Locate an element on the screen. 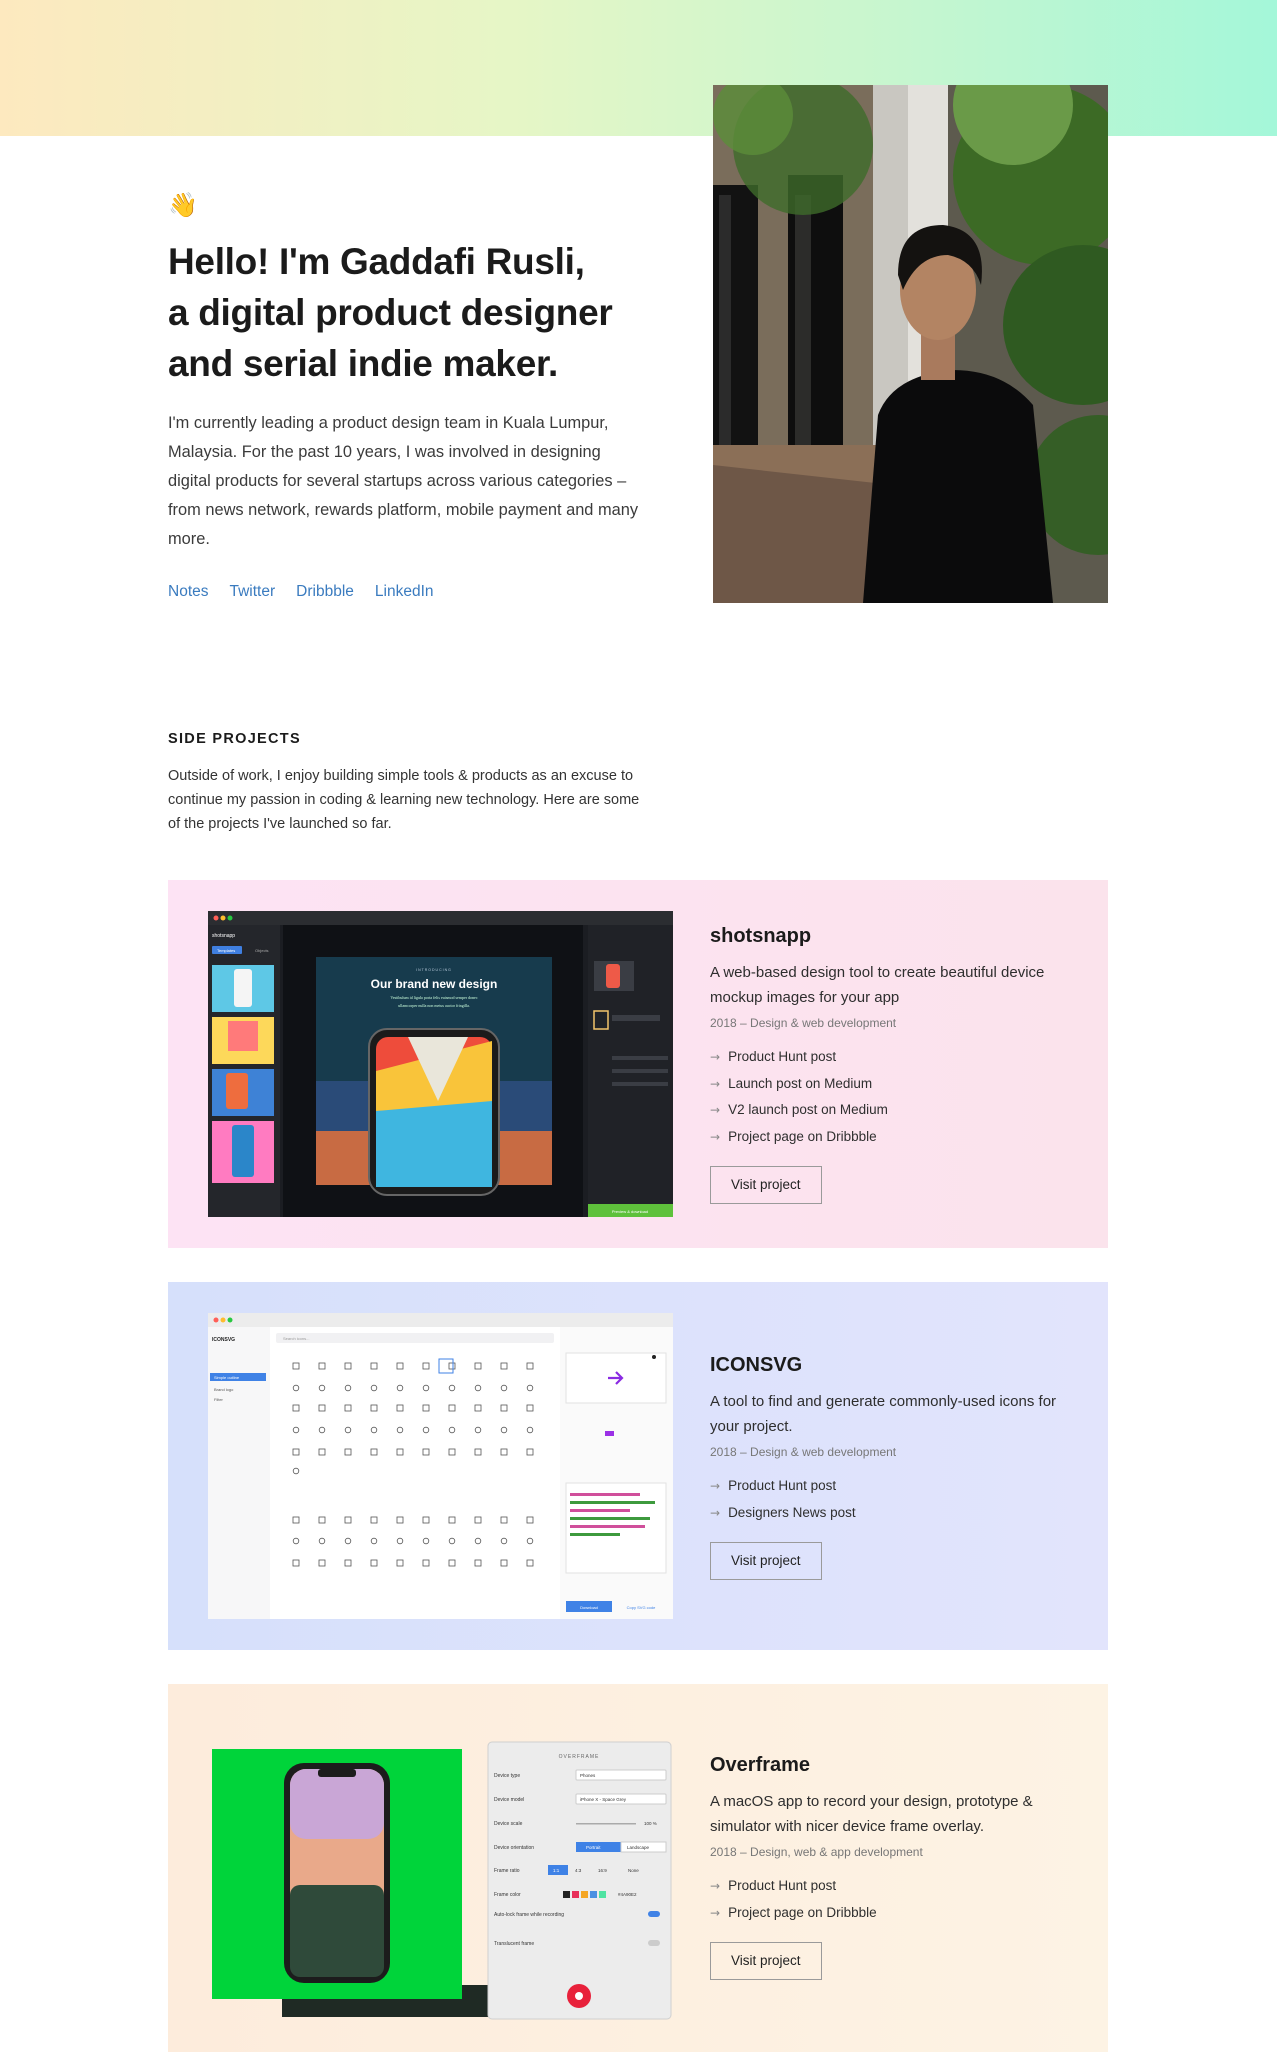 The height and width of the screenshot is (2071, 1277). overframe-row-label: Device scale is located at coordinates (508, 1824).